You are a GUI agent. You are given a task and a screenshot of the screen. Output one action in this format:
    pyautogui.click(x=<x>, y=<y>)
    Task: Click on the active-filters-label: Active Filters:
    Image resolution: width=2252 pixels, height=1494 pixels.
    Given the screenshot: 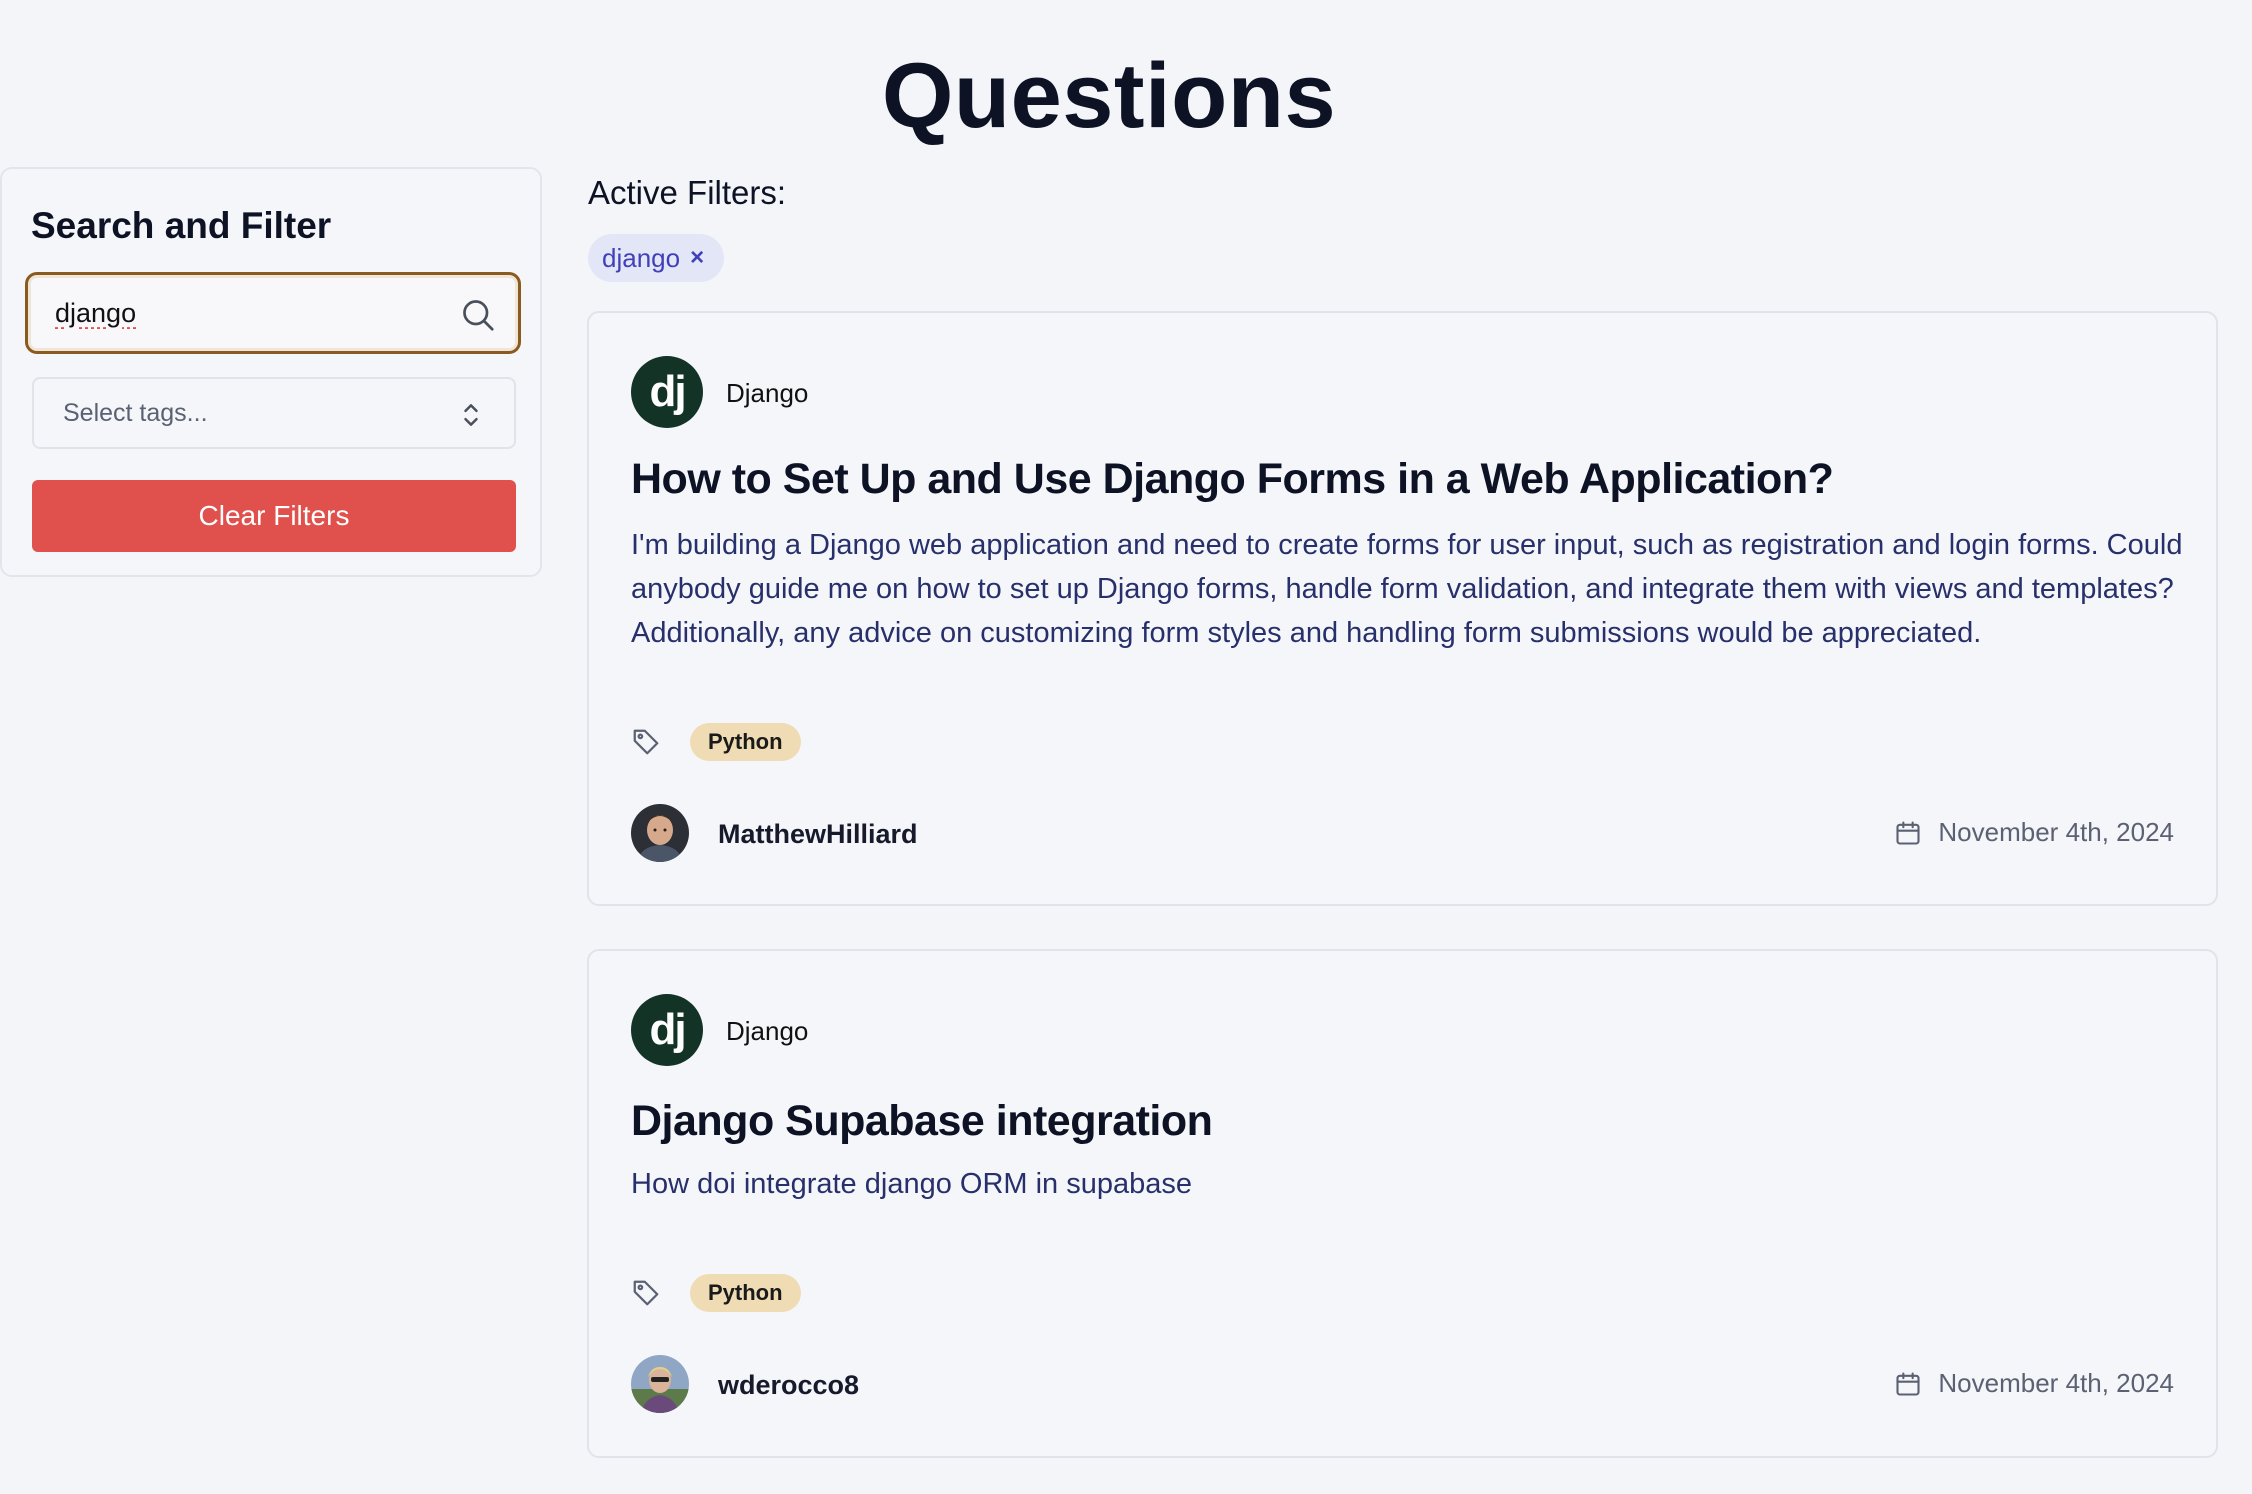 What is the action you would take?
    pyautogui.click(x=687, y=192)
    